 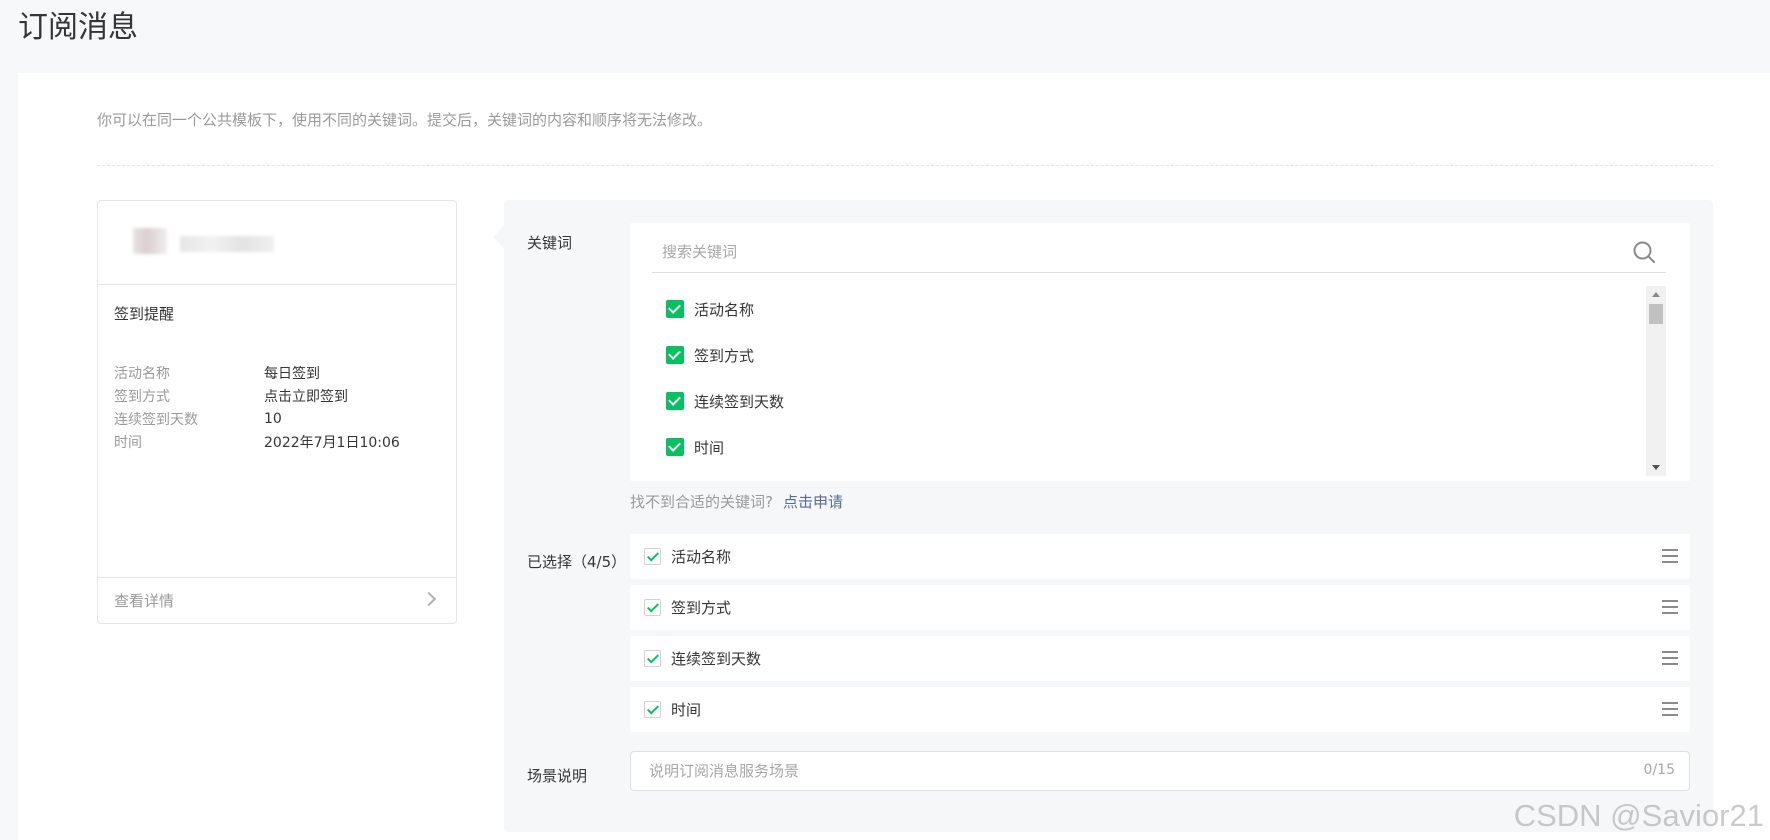 I want to click on selected-keyword-item: 签到方式, so click(x=1160, y=607).